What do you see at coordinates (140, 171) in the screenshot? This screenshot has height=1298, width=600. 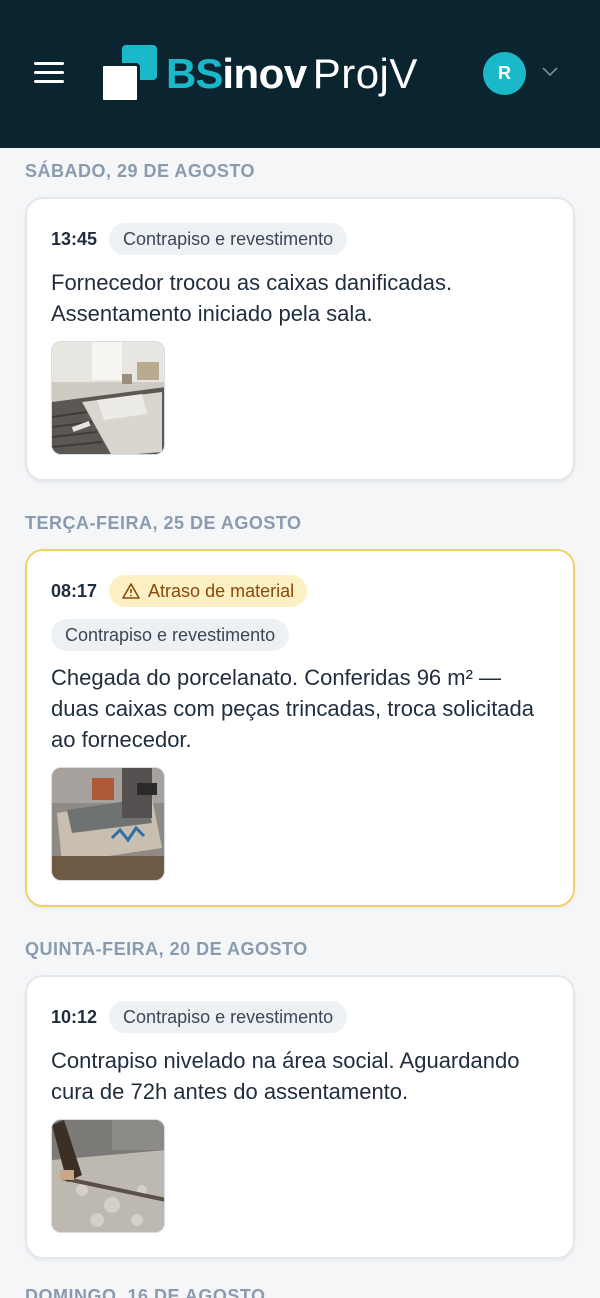 I see `date-header: SÁBADO, 29 DE AGOSTO` at bounding box center [140, 171].